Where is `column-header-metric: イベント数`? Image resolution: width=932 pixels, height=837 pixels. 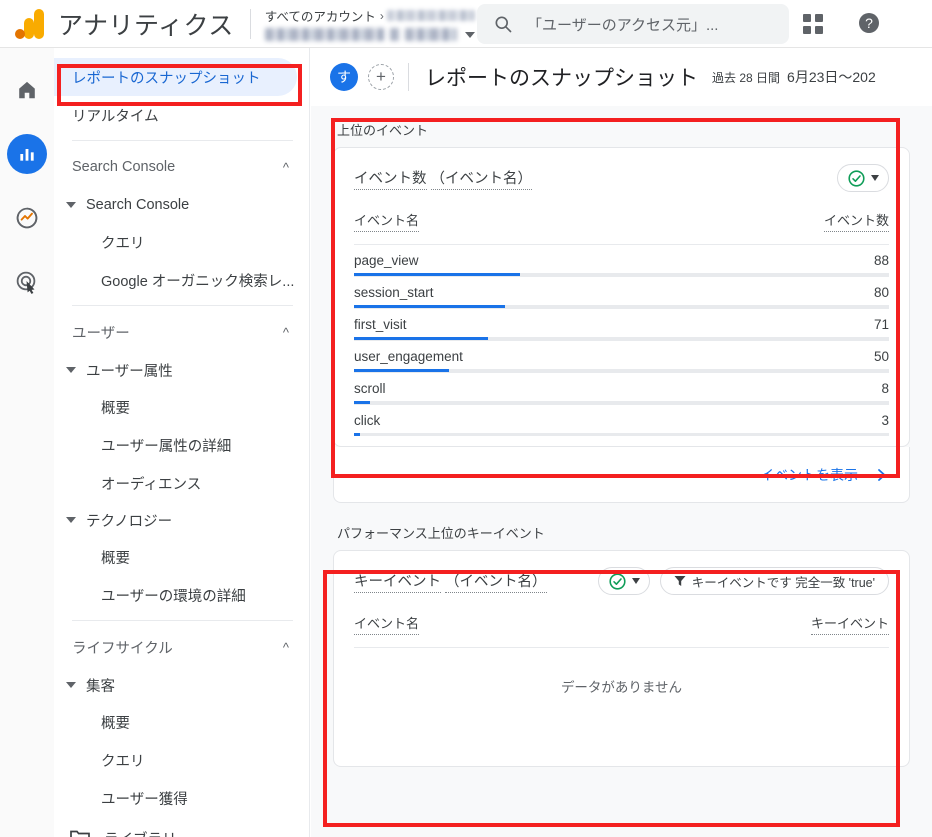 column-header-metric: イベント数 is located at coordinates (856, 221).